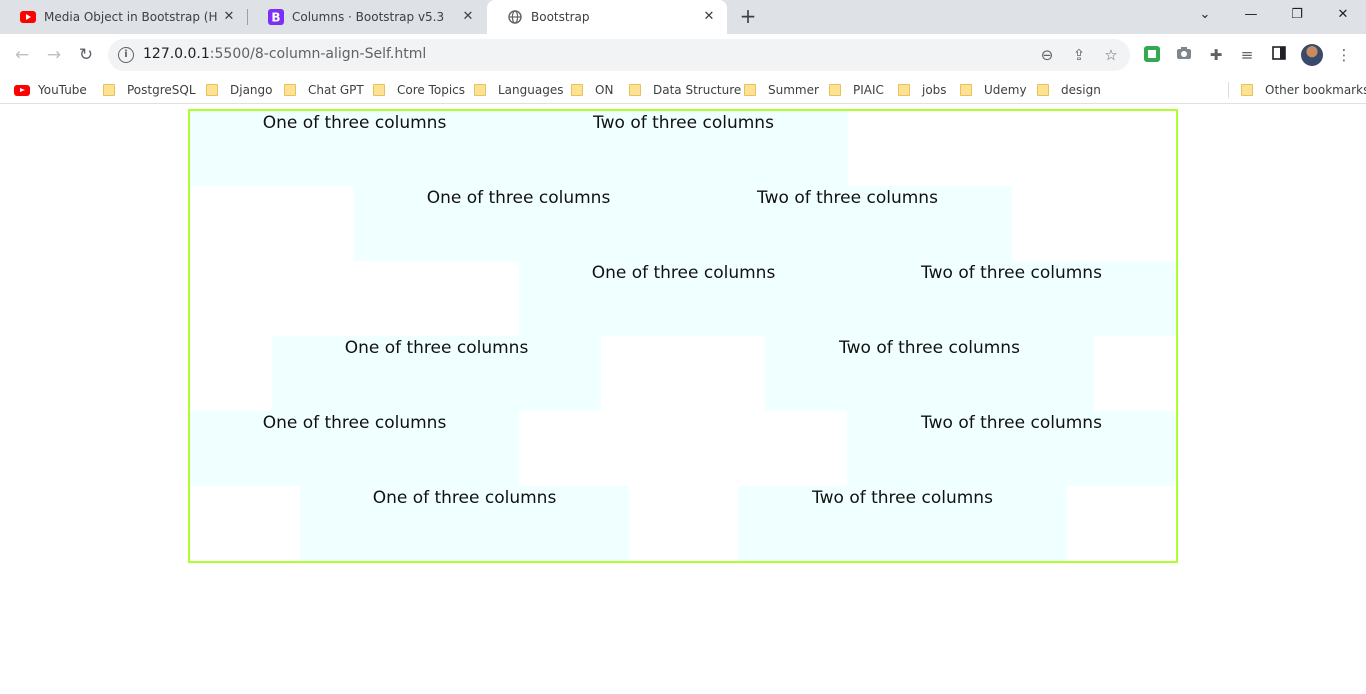  I want to click on reload-icon: ↻, so click(86, 55).